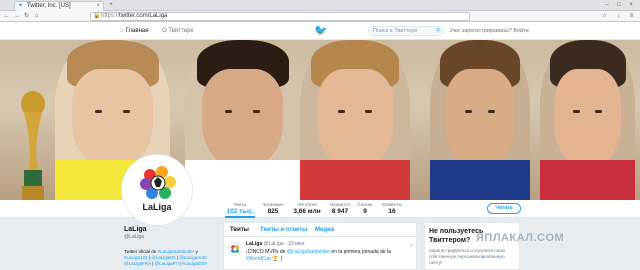 This screenshot has width=640, height=270. What do you see at coordinates (110, 16) in the screenshot?
I see `url-scheme: https://` at bounding box center [110, 16].